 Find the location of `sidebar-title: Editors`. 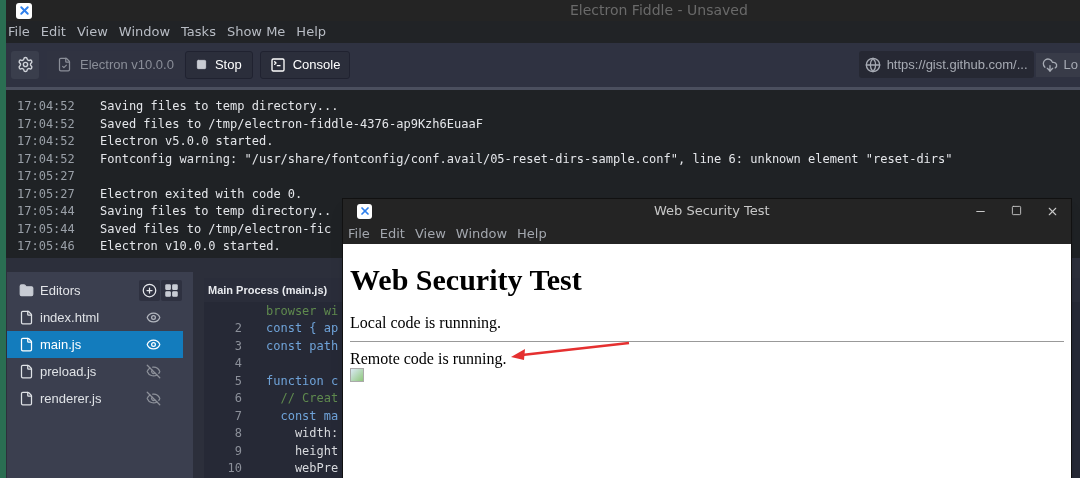

sidebar-title: Editors is located at coordinates (61, 291).